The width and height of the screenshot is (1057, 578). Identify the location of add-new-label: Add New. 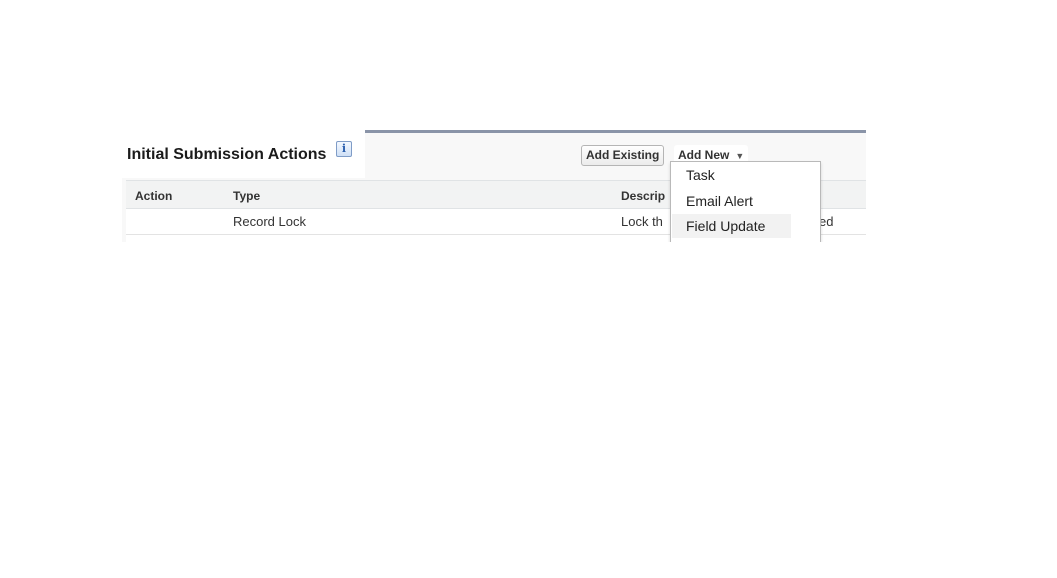
(704, 155).